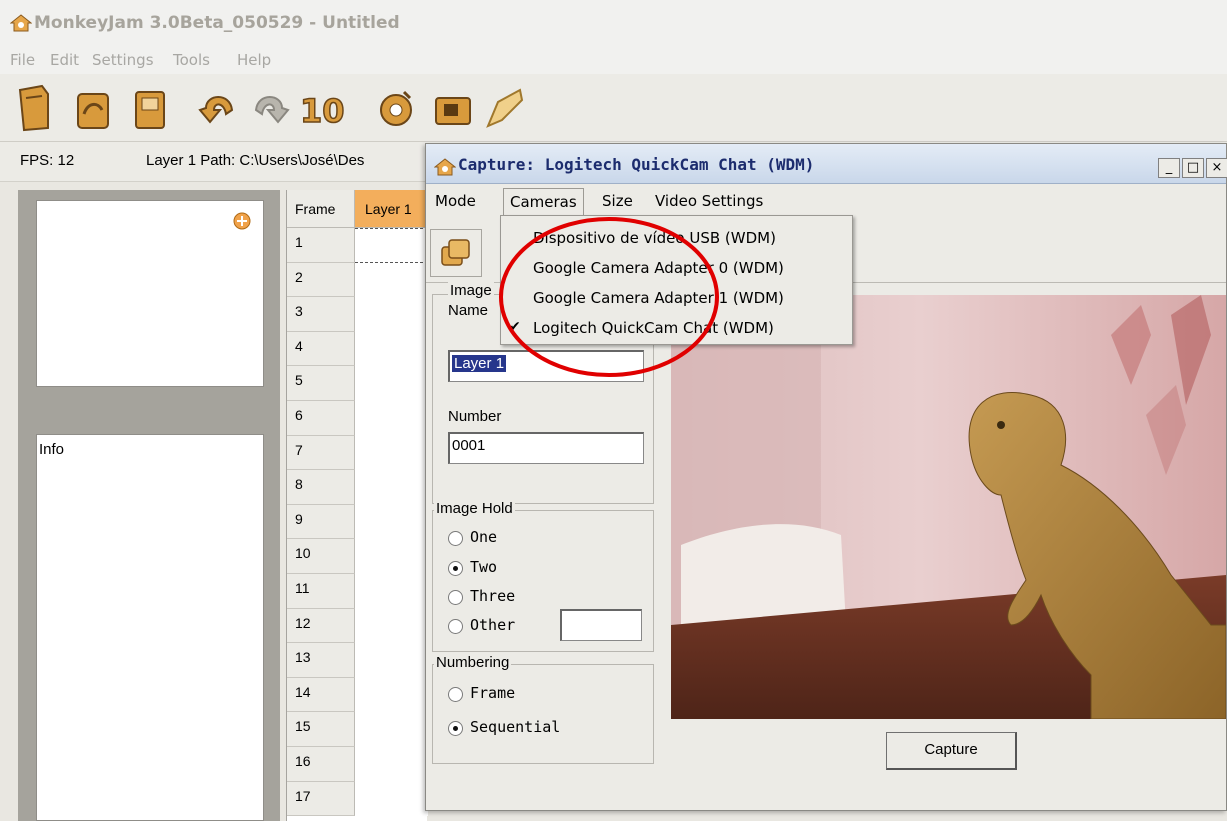 This screenshot has height=821, width=1227. What do you see at coordinates (269, 107) in the screenshot?
I see `redo-icon` at bounding box center [269, 107].